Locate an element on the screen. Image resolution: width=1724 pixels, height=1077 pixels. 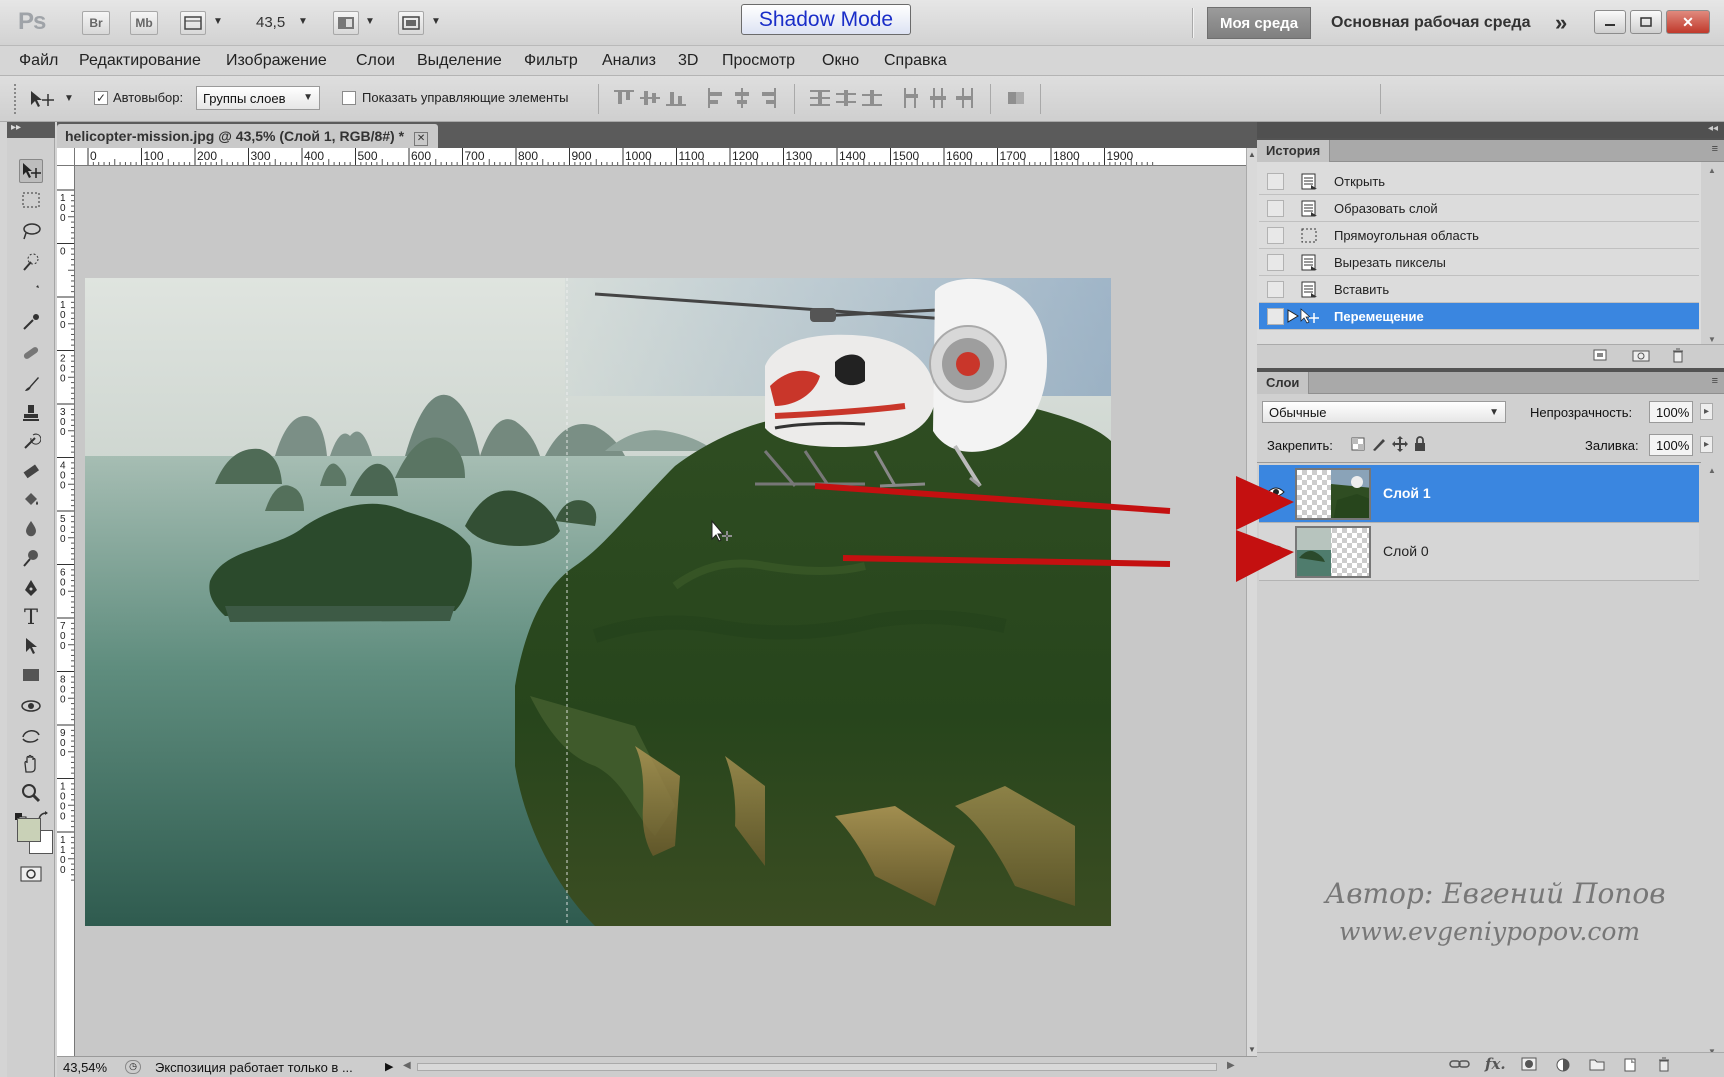
align-left-icon is located at coordinates (716, 98).